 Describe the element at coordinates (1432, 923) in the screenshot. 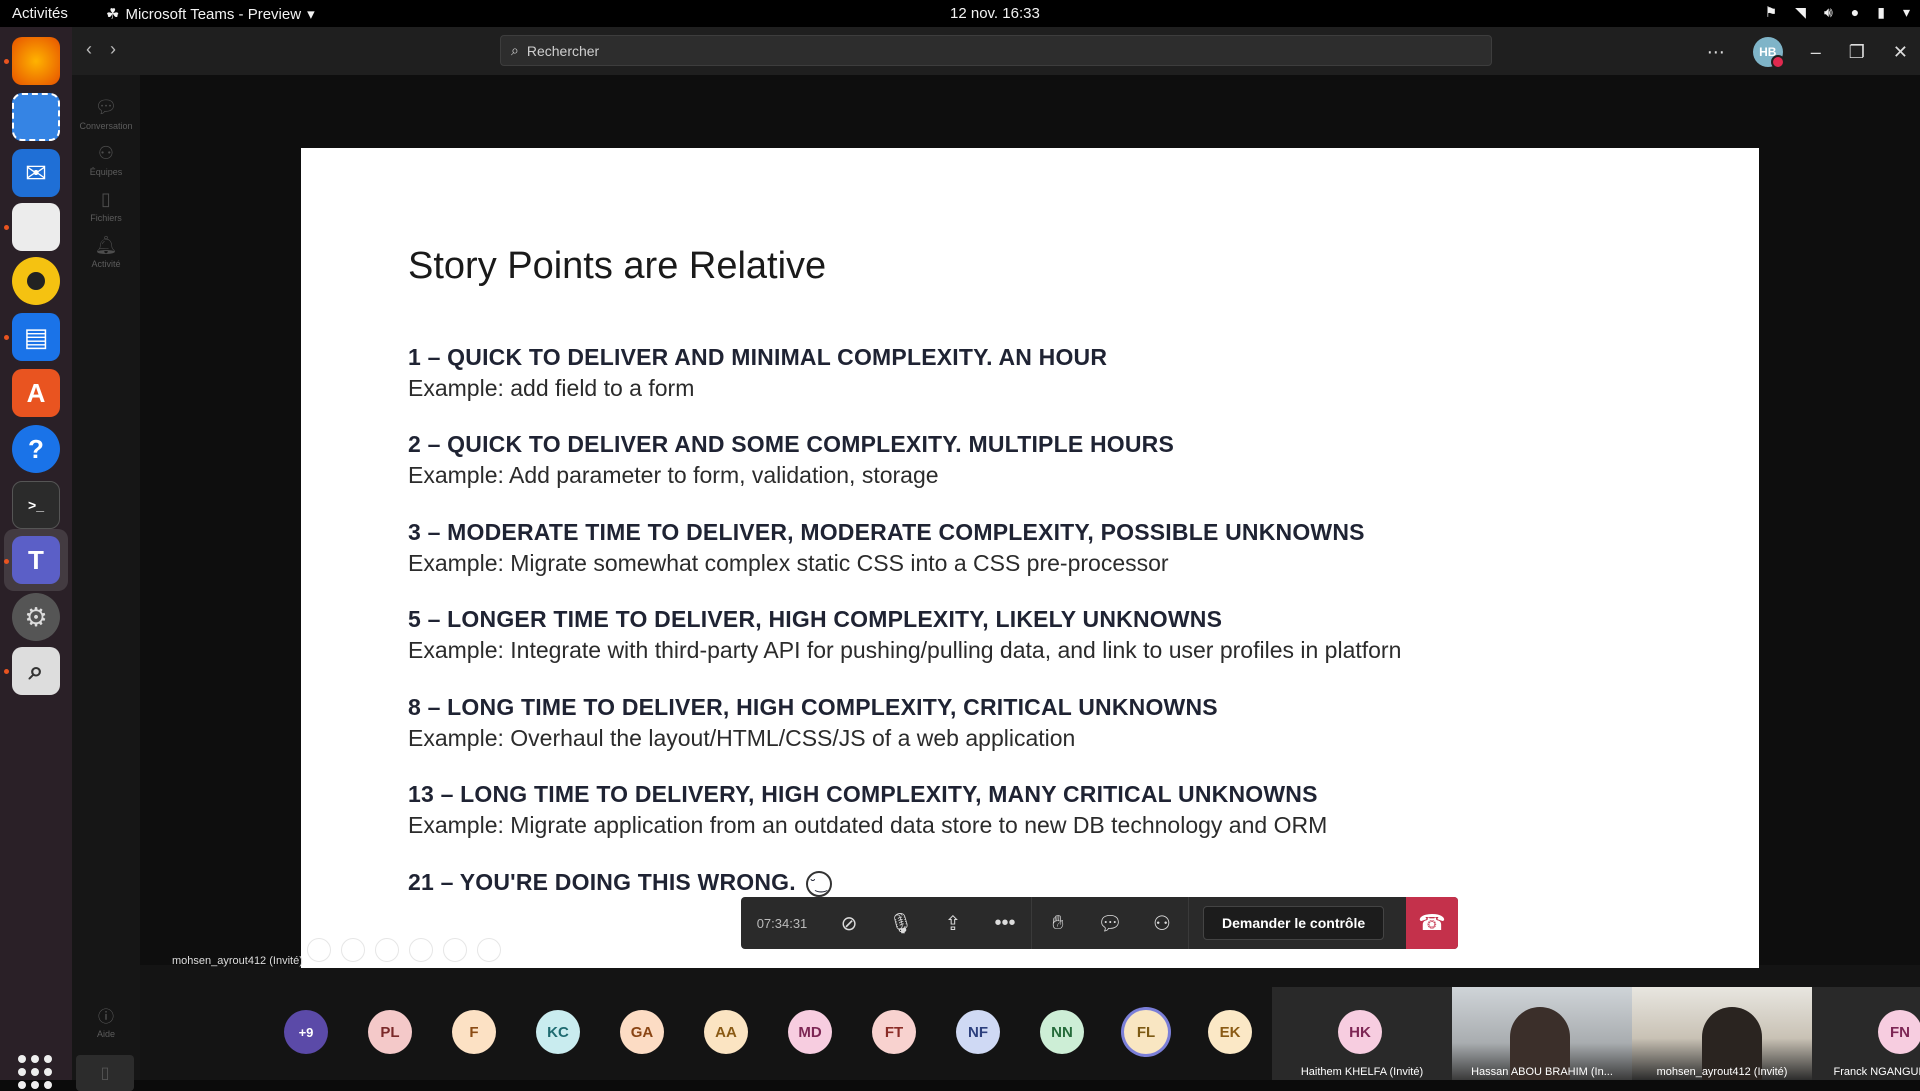

I see `hang-up-button: ☎` at that location.